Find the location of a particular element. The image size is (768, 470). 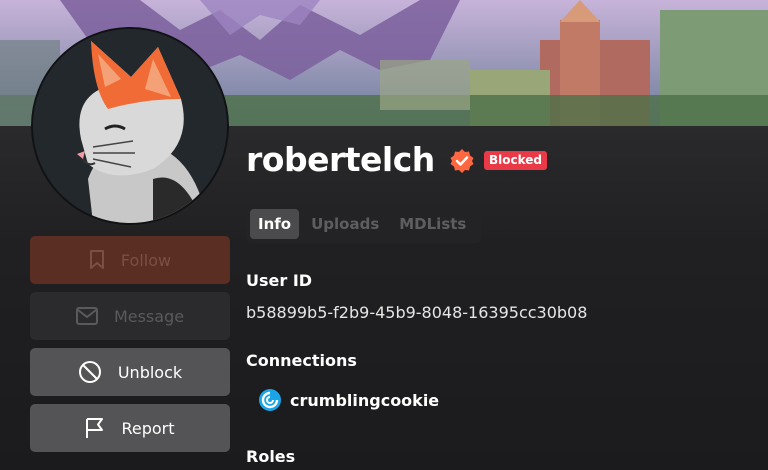

block-icon is located at coordinates (89, 372).